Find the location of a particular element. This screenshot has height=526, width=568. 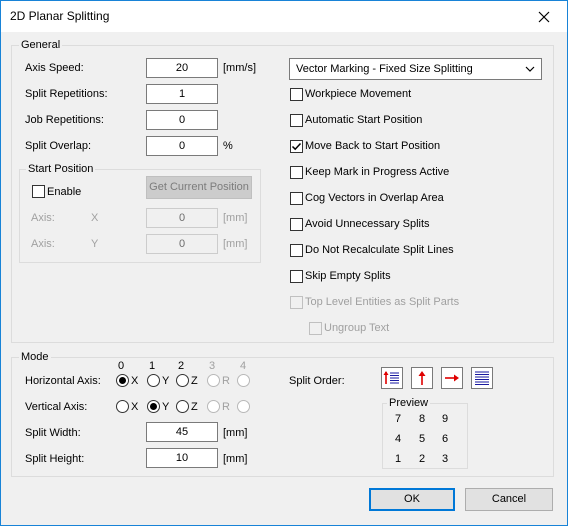

axis-y-label: Axis: is located at coordinates (43, 244).